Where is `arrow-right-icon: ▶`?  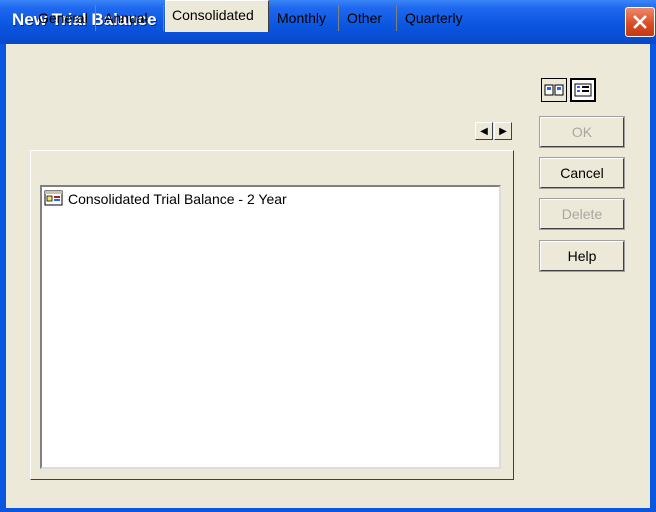 arrow-right-icon: ▶ is located at coordinates (503, 131).